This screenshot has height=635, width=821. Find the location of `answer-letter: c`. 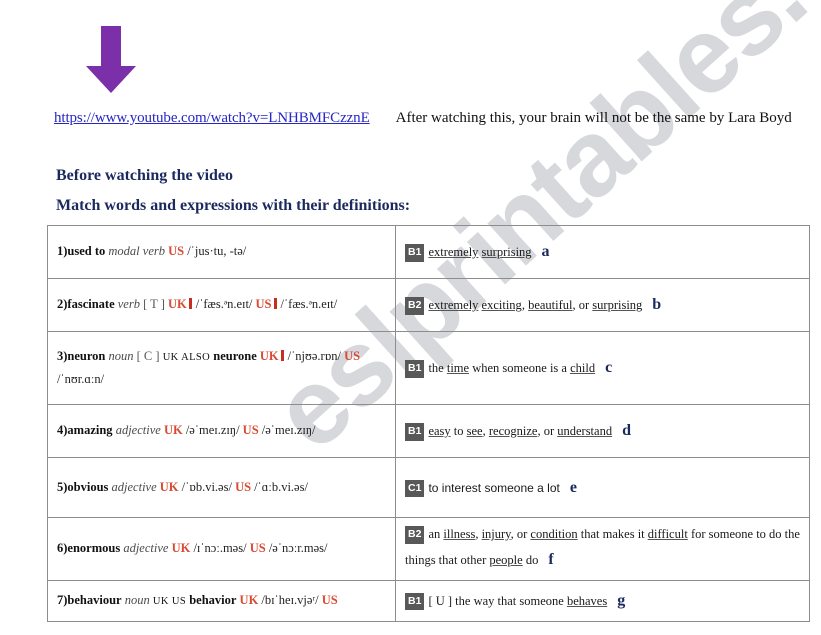

answer-letter: c is located at coordinates (609, 367).